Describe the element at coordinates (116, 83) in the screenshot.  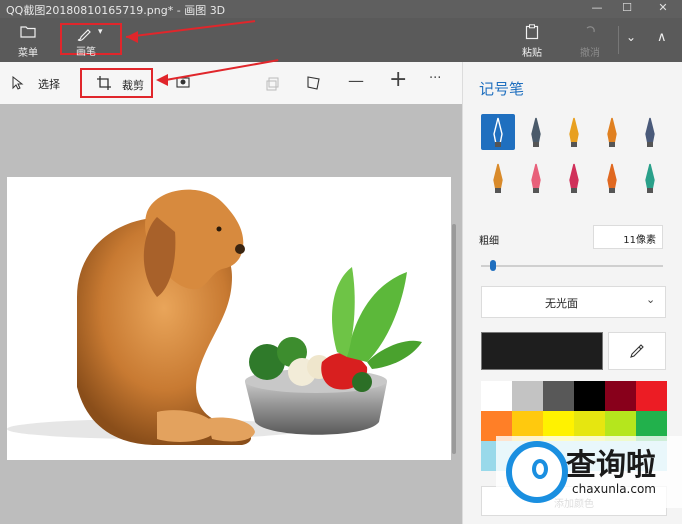
I see `crop-tool: 裁剪` at that location.